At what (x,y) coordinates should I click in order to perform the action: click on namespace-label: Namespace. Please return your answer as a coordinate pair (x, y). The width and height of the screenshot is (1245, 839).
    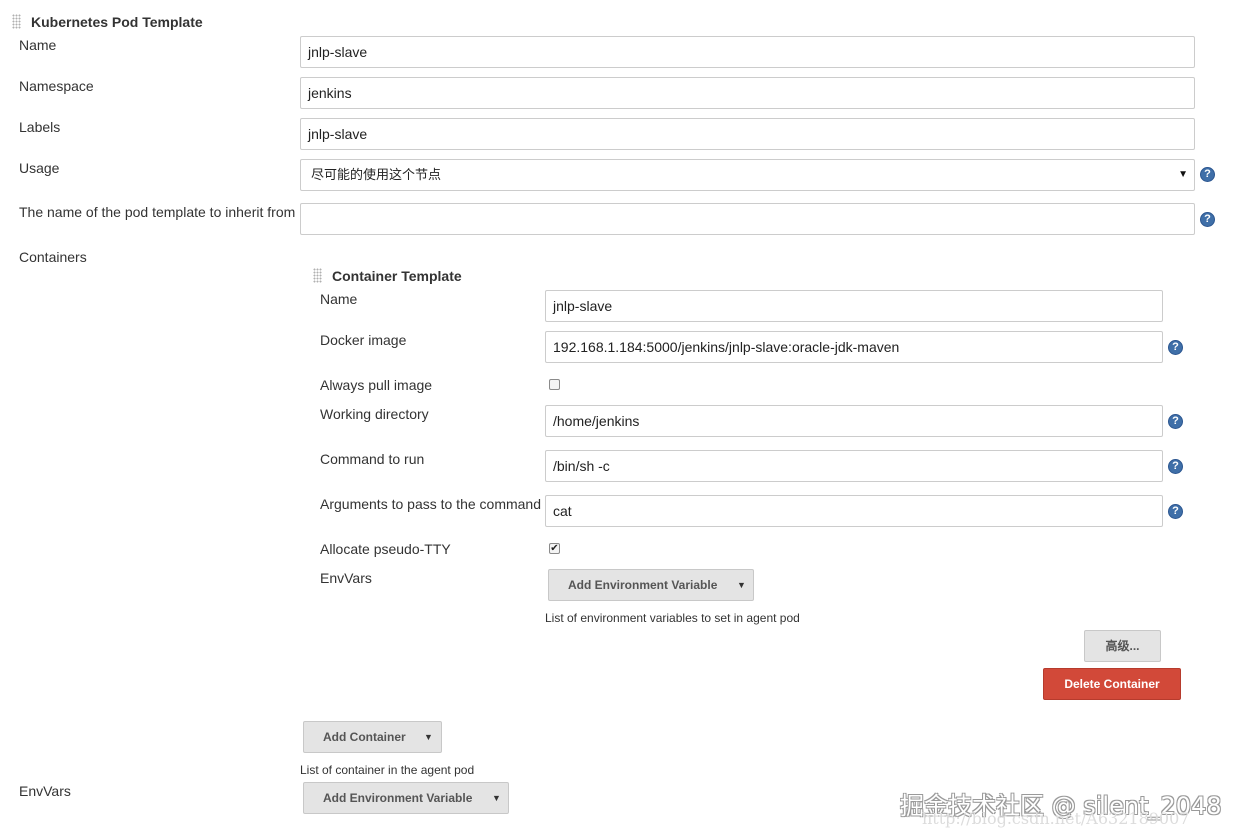
    Looking at the image, I should click on (56, 86).